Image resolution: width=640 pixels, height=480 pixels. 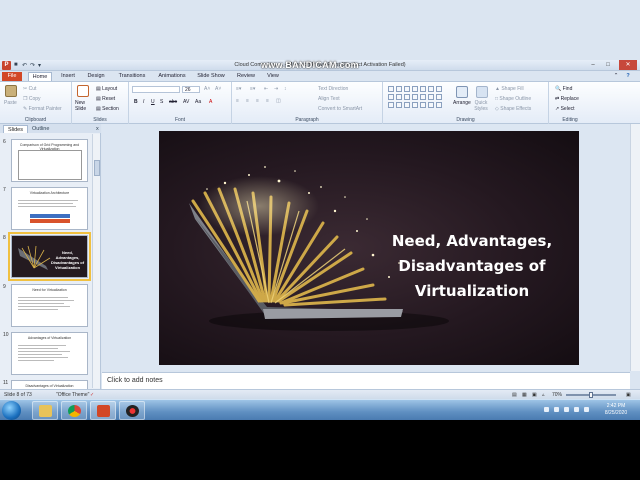 I want to click on shape-effects-button: ◇ Shape Effects, so click(x=513, y=109).